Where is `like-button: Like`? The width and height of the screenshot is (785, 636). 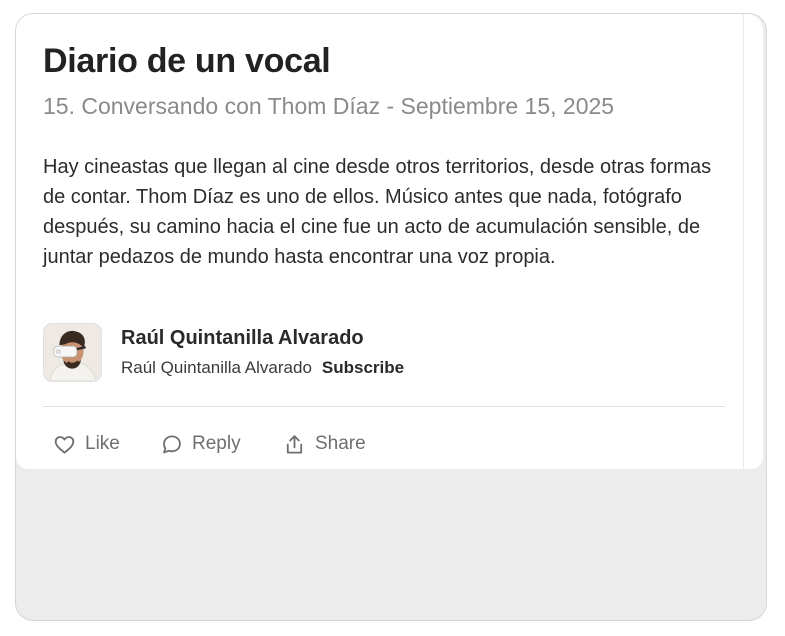 like-button: Like is located at coordinates (86, 444).